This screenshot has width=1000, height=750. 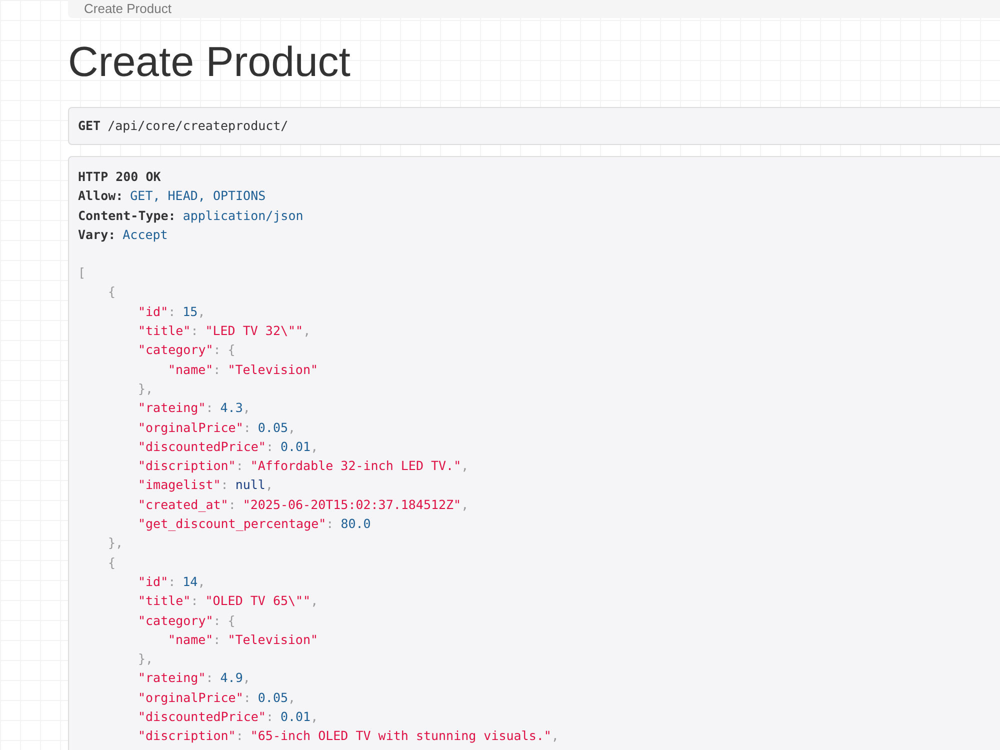 I want to click on header-value: application/json, so click(x=243, y=215).